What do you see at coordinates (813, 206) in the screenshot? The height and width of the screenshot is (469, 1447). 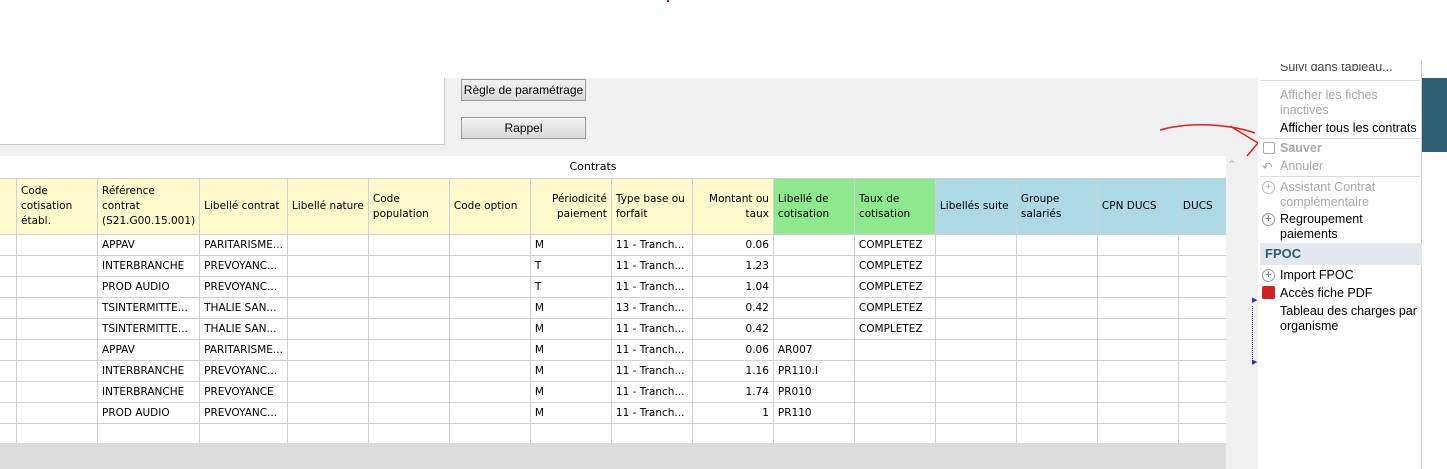 I see `column-header: Libellé de cotisation` at bounding box center [813, 206].